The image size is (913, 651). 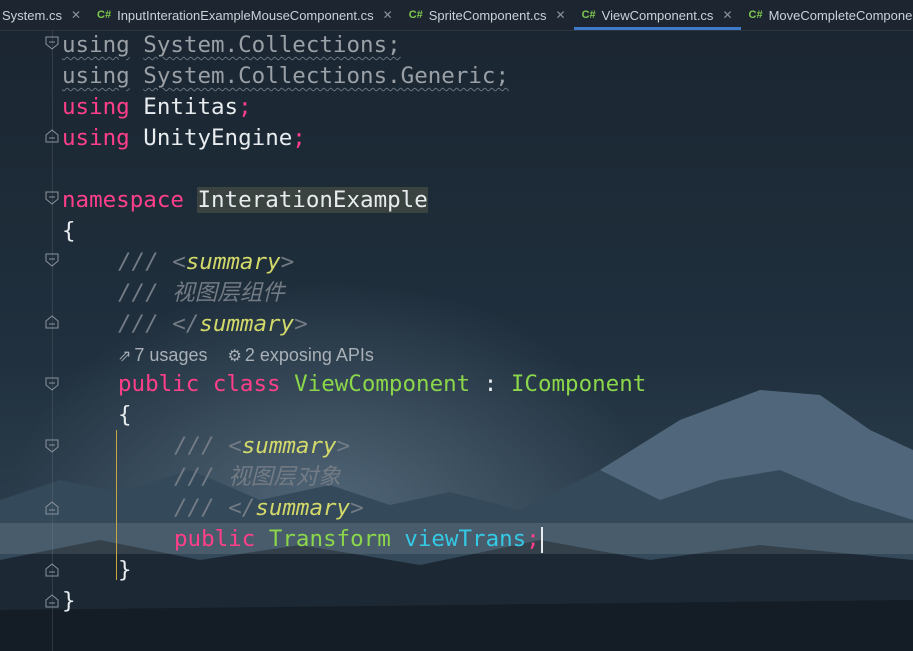 I want to click on colon: :, so click(x=490, y=384).